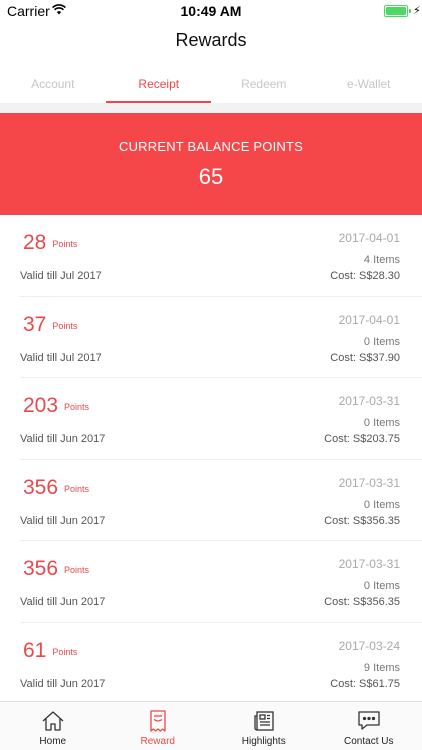  What do you see at coordinates (264, 721) in the screenshot?
I see `newspaper-icon` at bounding box center [264, 721].